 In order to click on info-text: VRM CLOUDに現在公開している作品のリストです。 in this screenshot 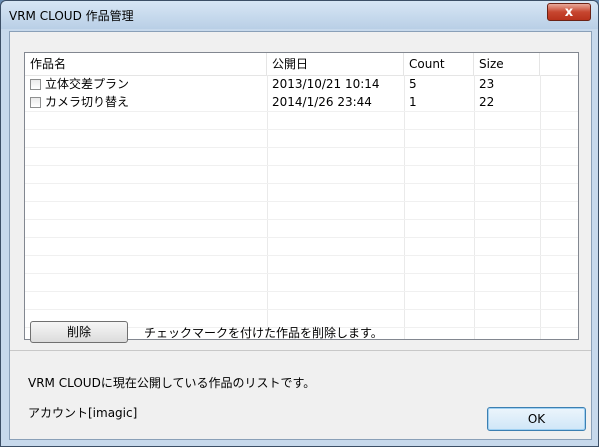, I will do `click(172, 383)`.